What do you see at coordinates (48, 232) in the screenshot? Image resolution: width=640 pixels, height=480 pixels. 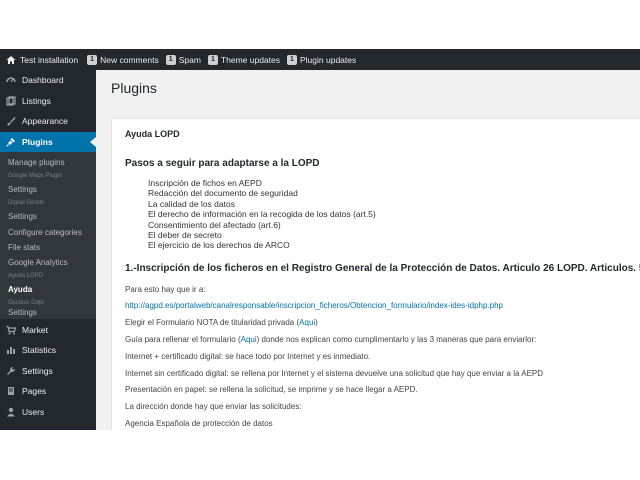 I see `submenu-configure-categories: Configure categories` at bounding box center [48, 232].